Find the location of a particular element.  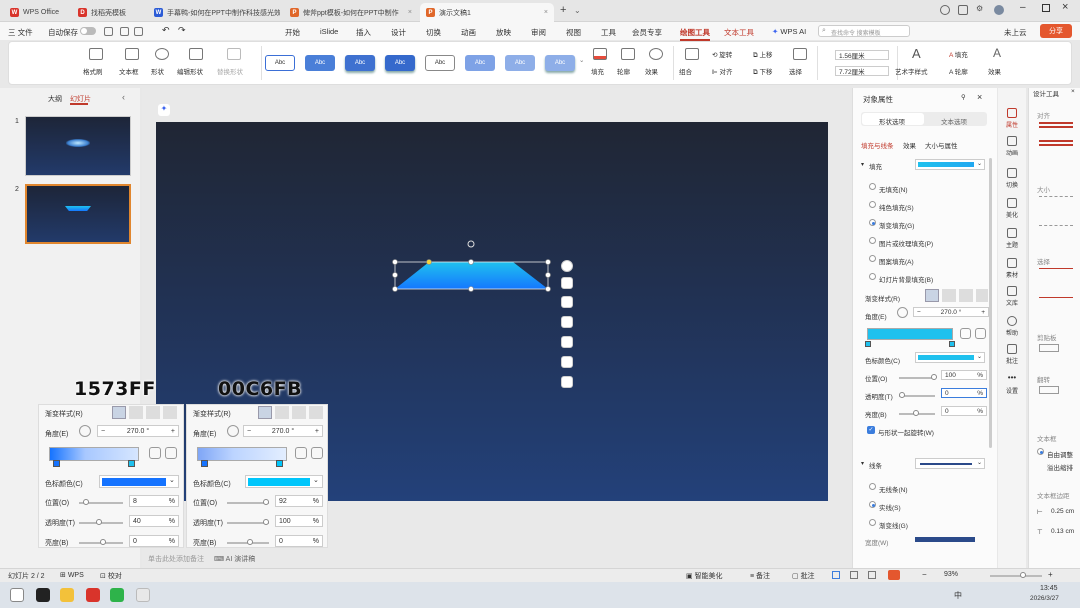

smart-beautify-button: ▣ 智能美化 is located at coordinates (704, 576).